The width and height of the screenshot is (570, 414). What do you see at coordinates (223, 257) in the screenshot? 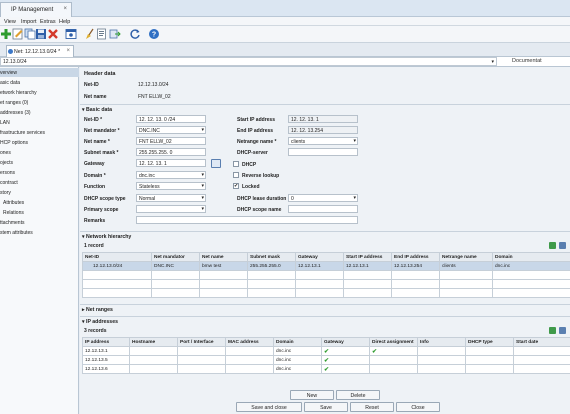
I see `column-header: Net name` at bounding box center [223, 257].